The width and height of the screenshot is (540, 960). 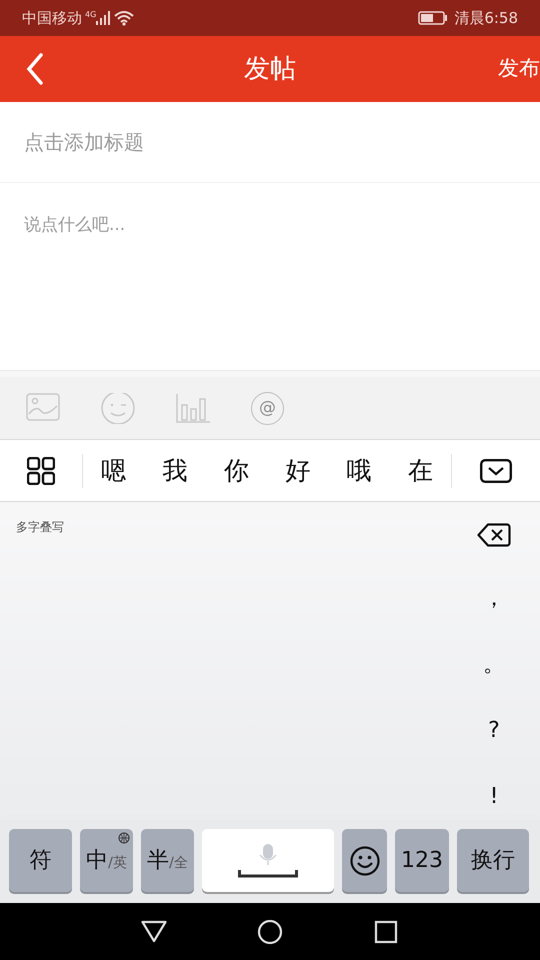 I want to click on battery-icon, so click(x=433, y=18).